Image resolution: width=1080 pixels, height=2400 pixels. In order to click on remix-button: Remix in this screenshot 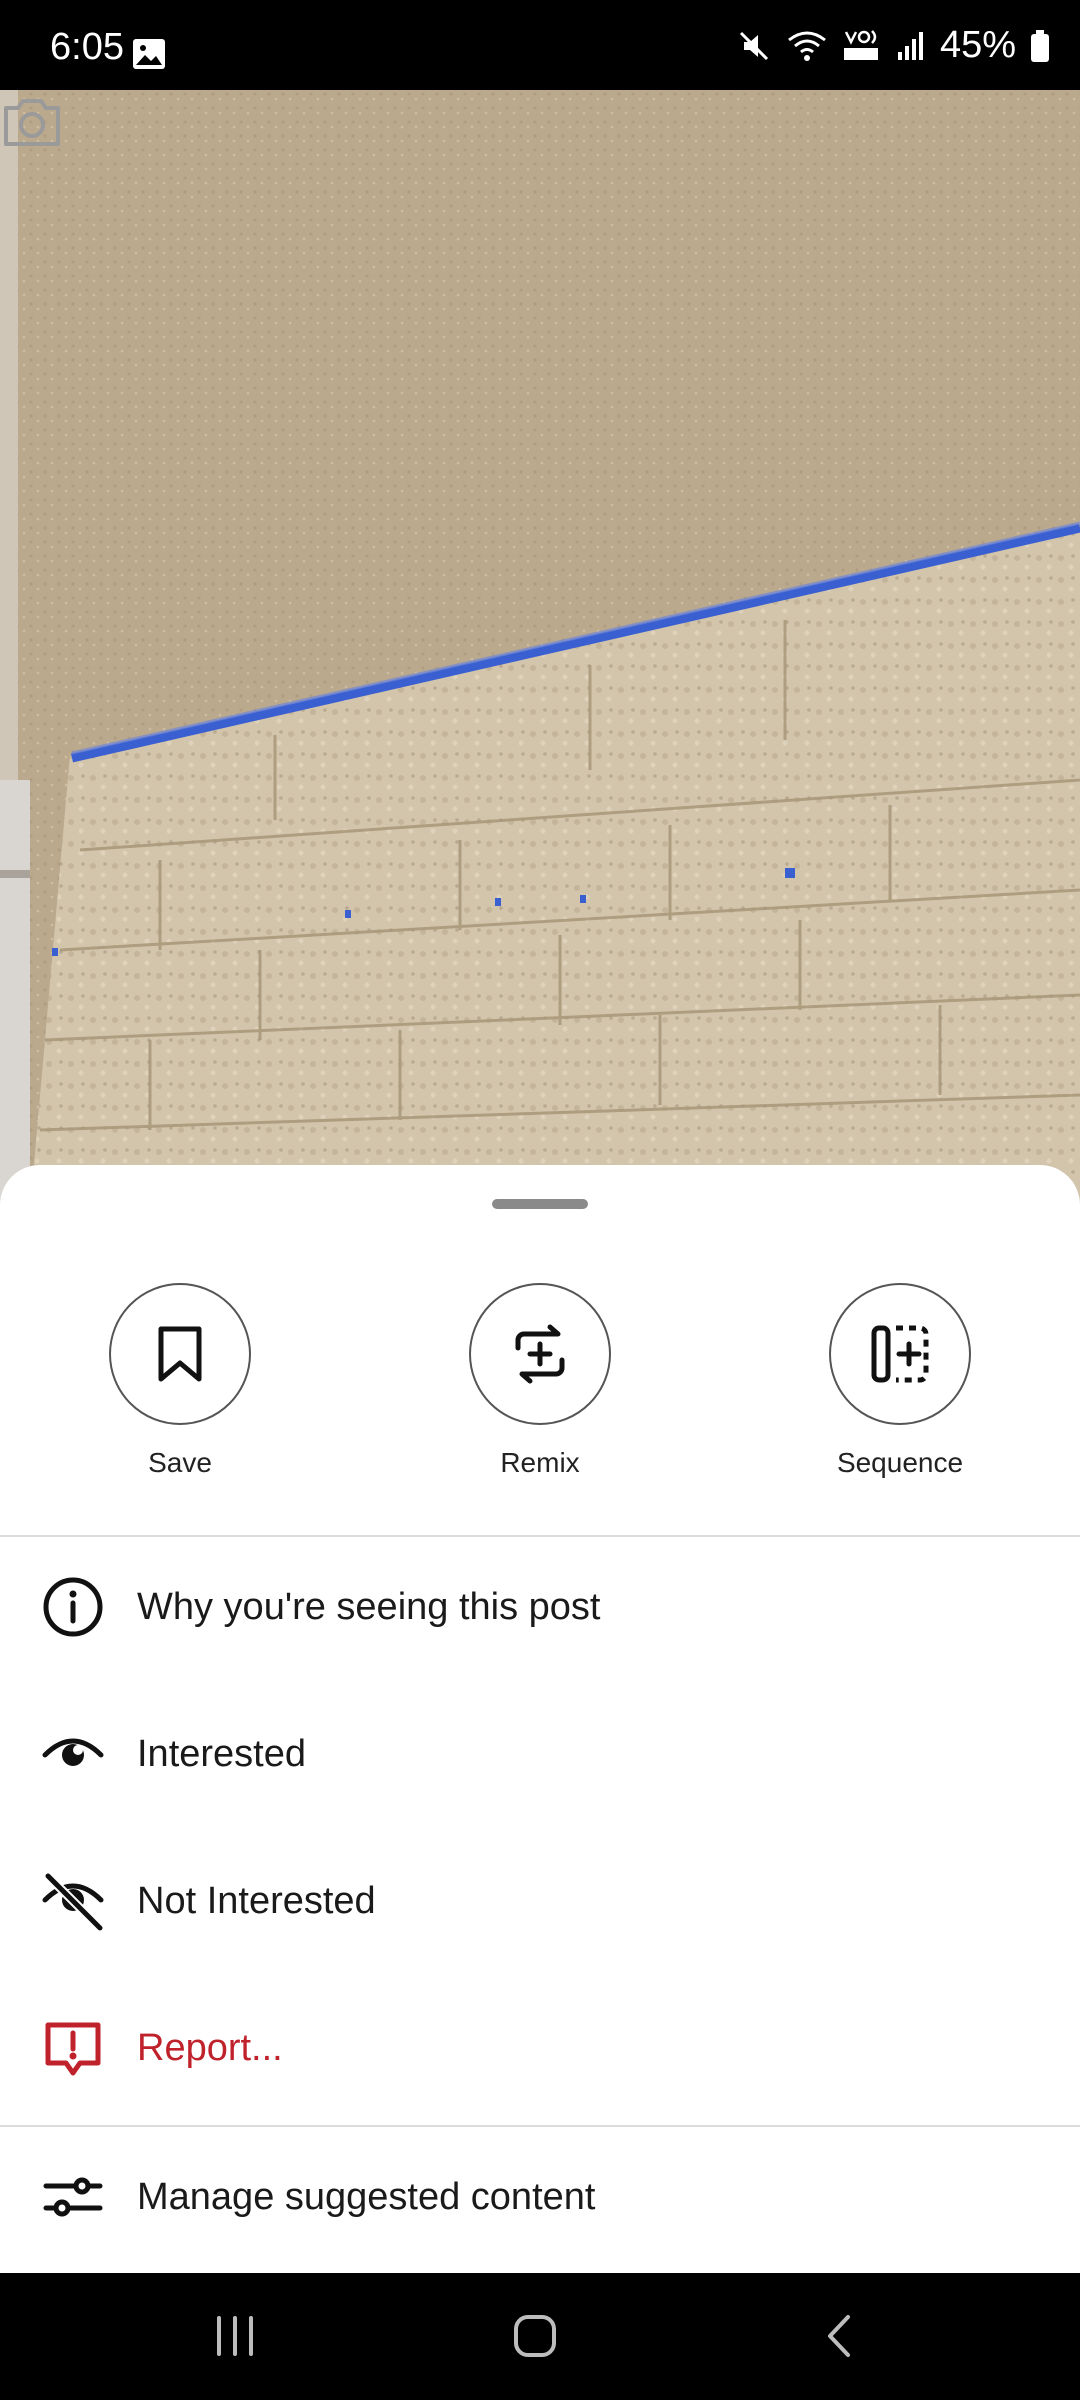, I will do `click(540, 1381)`.